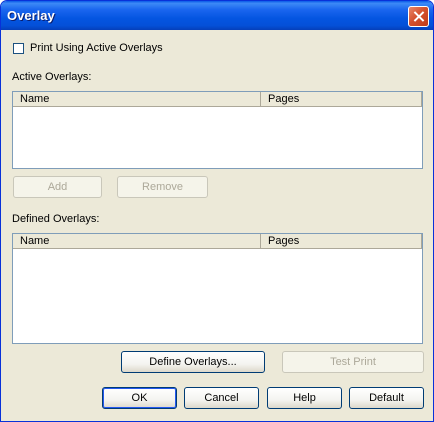  Describe the element at coordinates (18, 48) in the screenshot. I see `print-using-active-overlays-checkbox` at that location.